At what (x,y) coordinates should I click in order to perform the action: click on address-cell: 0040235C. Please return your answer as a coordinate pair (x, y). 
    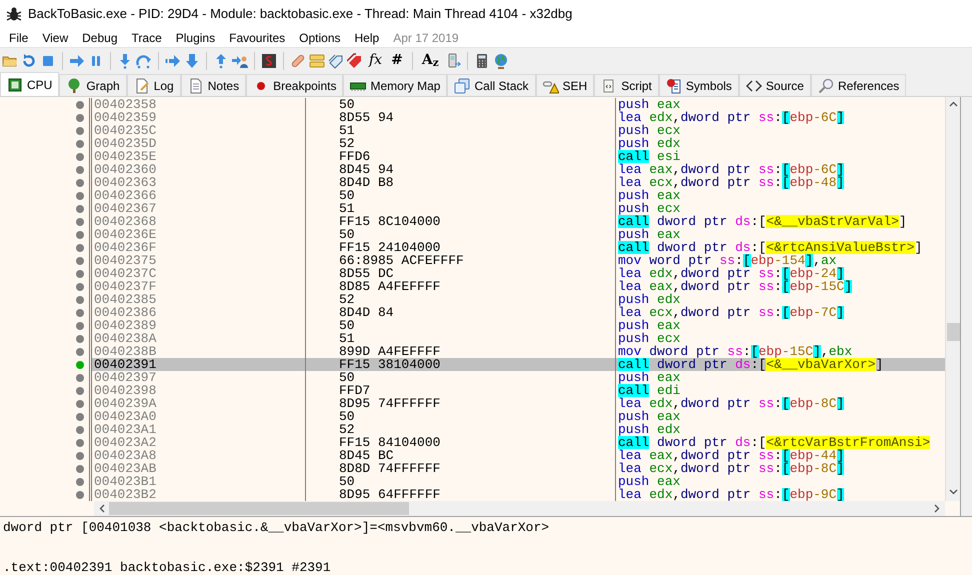
    Looking at the image, I should click on (199, 130).